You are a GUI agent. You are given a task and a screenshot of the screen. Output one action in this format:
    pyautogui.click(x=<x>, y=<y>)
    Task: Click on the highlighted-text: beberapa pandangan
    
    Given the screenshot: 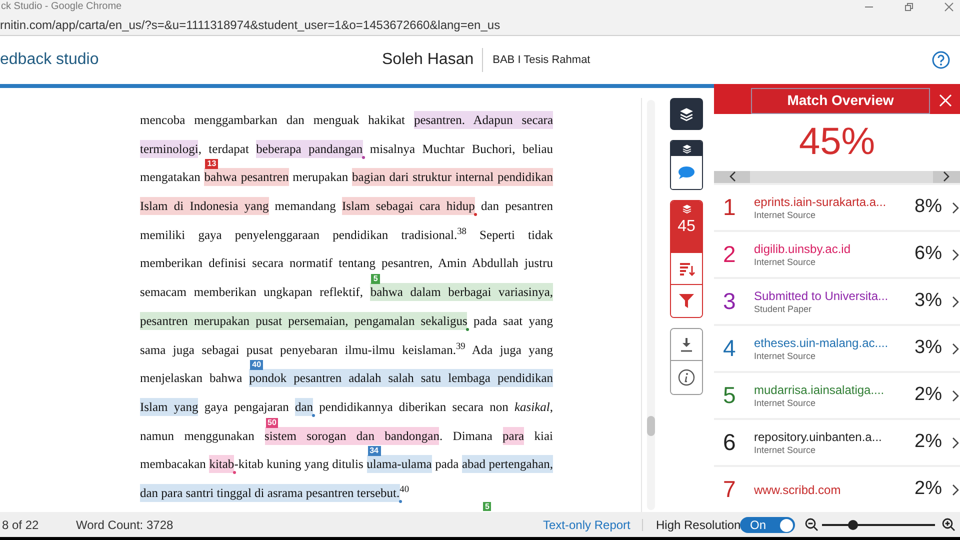 What is the action you would take?
    pyautogui.click(x=309, y=149)
    